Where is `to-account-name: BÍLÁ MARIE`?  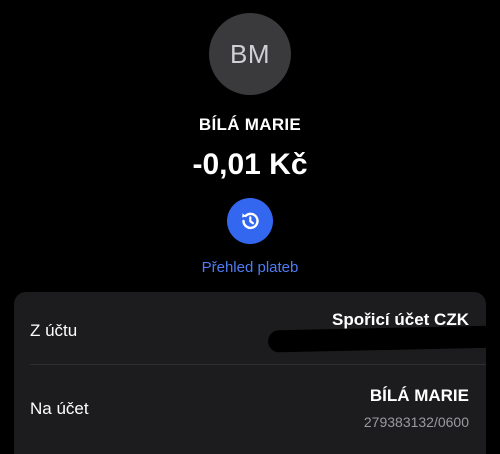
to-account-name: BÍLÁ MARIE is located at coordinates (419, 395).